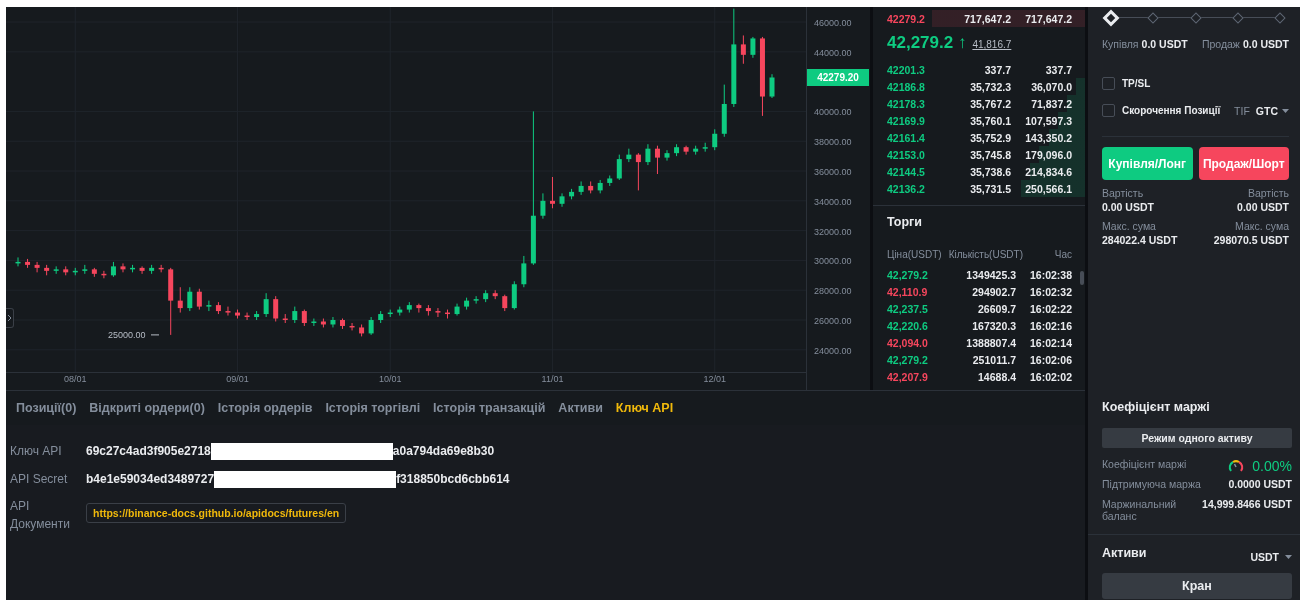  What do you see at coordinates (1251, 240) in the screenshot?
I see `stat-value: 298070.5 USDT` at bounding box center [1251, 240].